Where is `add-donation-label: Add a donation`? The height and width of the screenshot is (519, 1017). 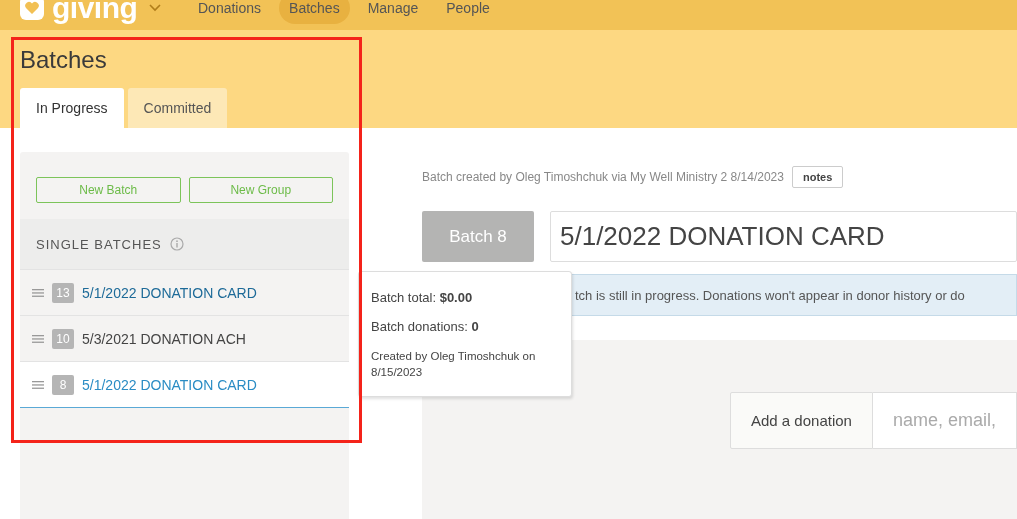 add-donation-label: Add a donation is located at coordinates (801, 420).